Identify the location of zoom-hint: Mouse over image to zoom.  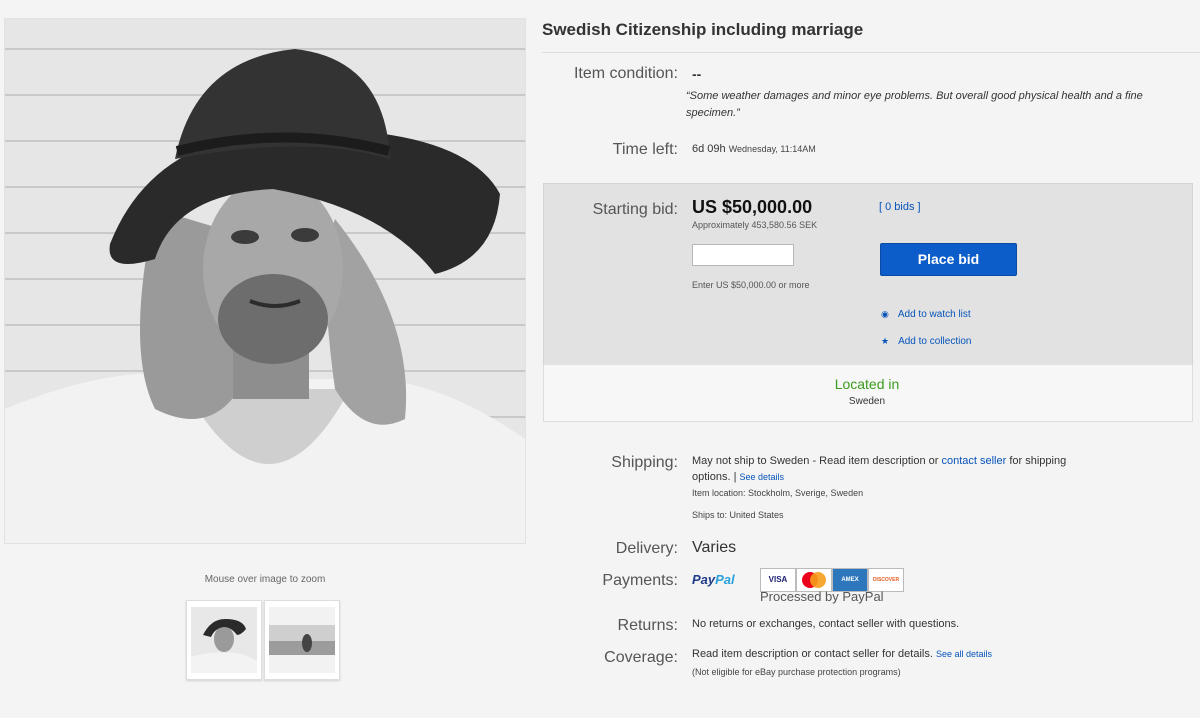
(265, 579).